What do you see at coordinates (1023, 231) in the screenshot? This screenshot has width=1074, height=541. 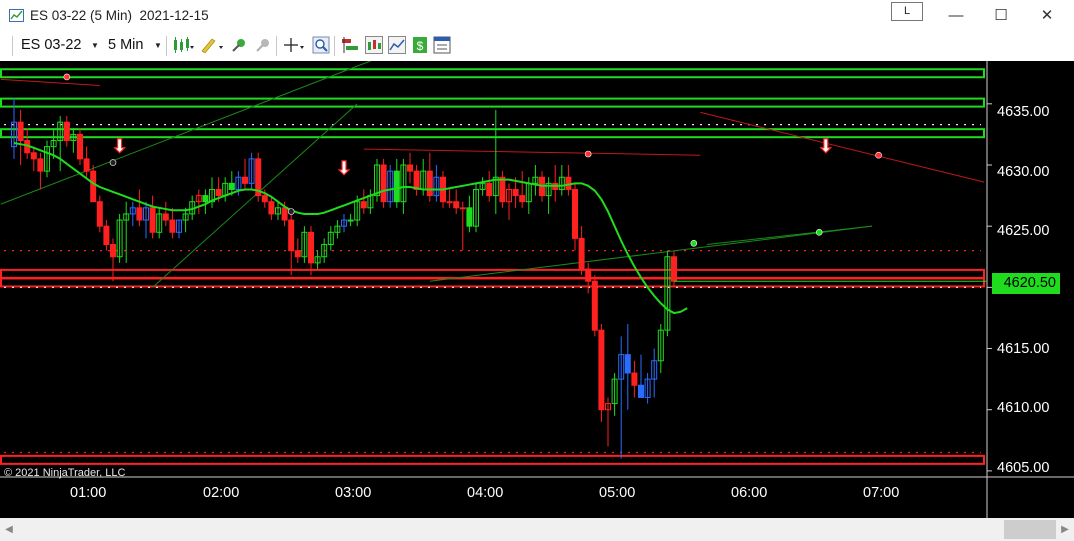 I see `y-tick-label: 4625.00` at bounding box center [1023, 231].